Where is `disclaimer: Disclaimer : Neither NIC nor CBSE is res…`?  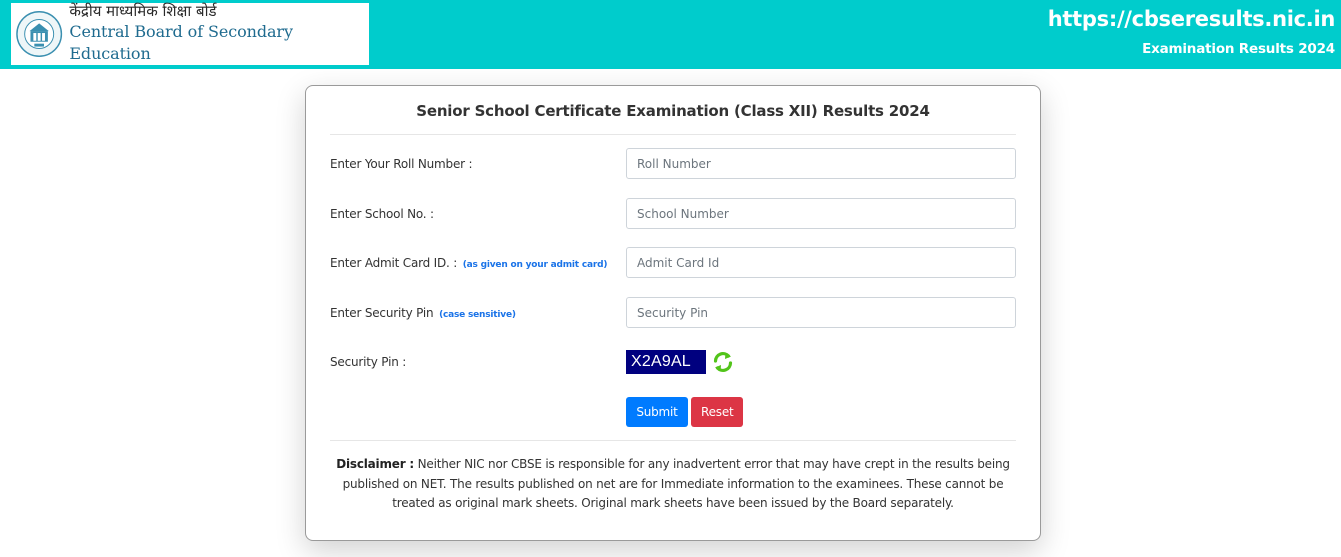 disclaimer: Disclaimer : Neither NIC nor CBSE is res… is located at coordinates (673, 484).